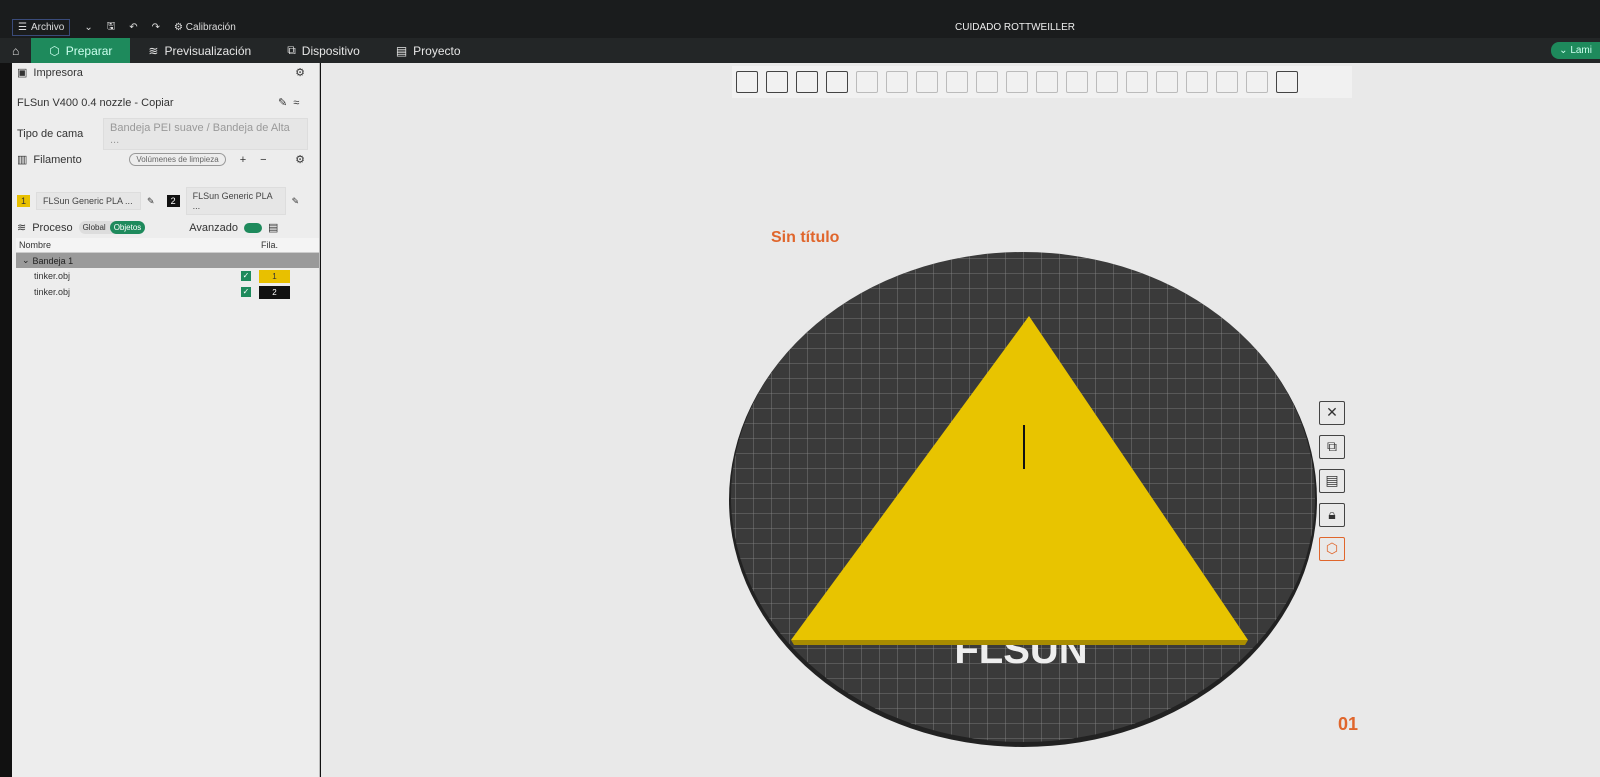  What do you see at coordinates (57, 159) in the screenshot?
I see `filament-section-title: Filamento` at bounding box center [57, 159].